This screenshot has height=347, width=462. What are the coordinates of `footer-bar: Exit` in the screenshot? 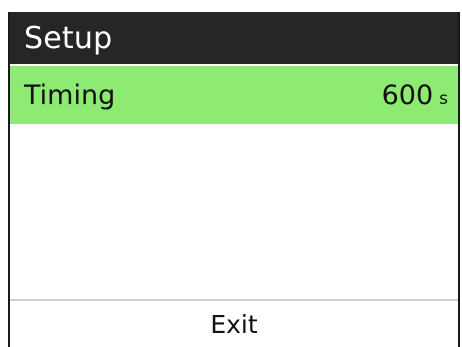 It's located at (234, 323).